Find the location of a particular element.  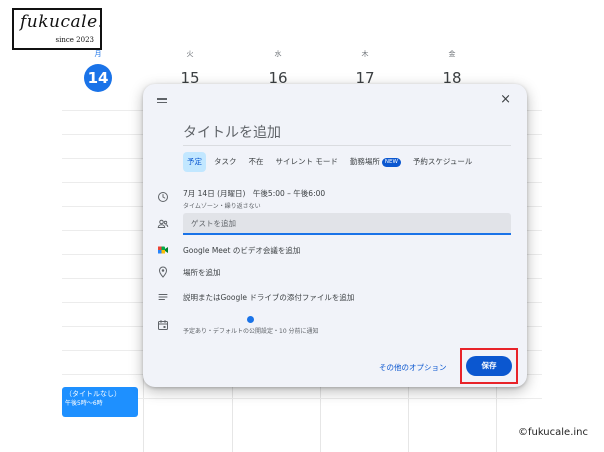

new-badge: NEW is located at coordinates (391, 162).